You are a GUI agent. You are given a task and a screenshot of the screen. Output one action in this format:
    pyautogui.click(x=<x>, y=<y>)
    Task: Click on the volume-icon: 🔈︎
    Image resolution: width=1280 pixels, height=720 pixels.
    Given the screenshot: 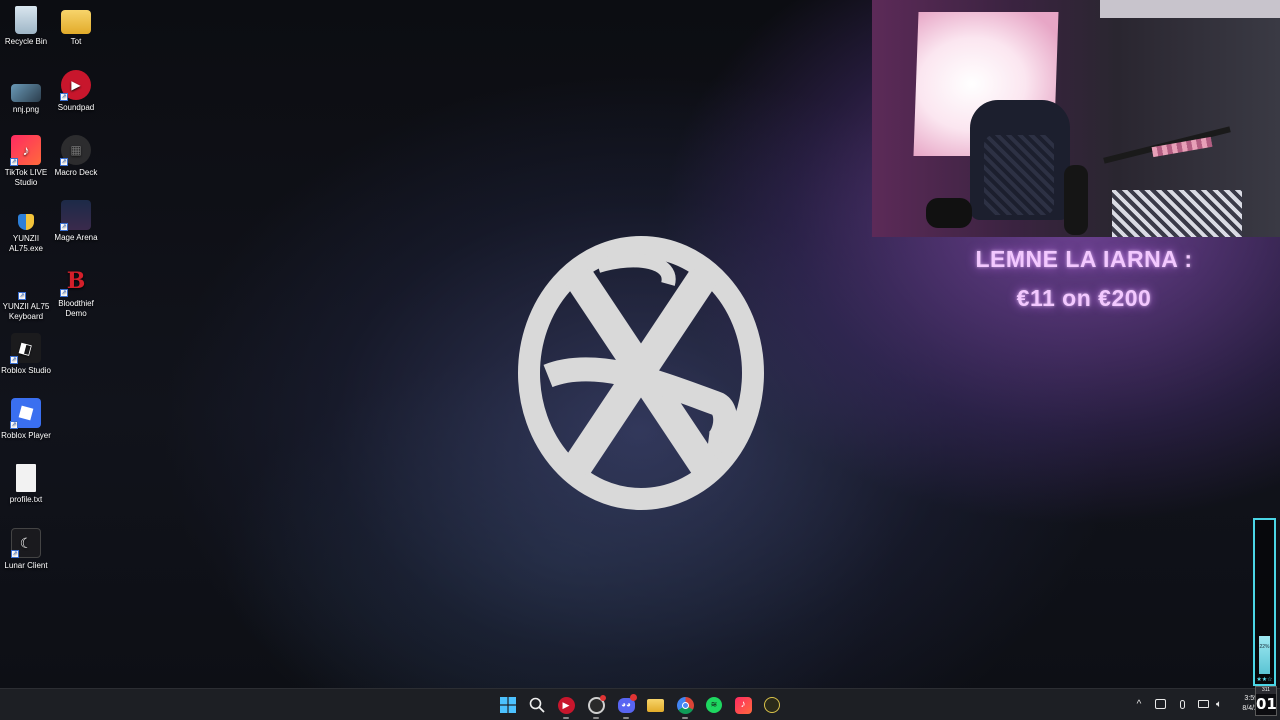 What is the action you would take?
    pyautogui.click(x=1219, y=704)
    